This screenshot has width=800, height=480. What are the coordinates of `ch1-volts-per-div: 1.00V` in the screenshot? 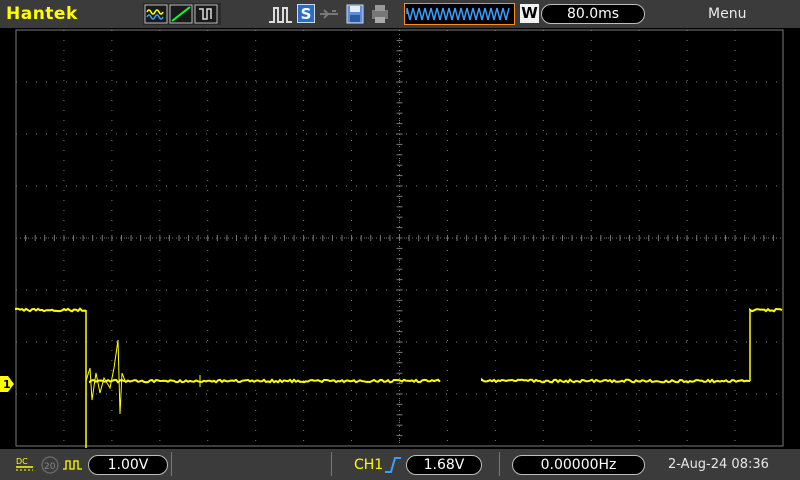 It's located at (128, 465).